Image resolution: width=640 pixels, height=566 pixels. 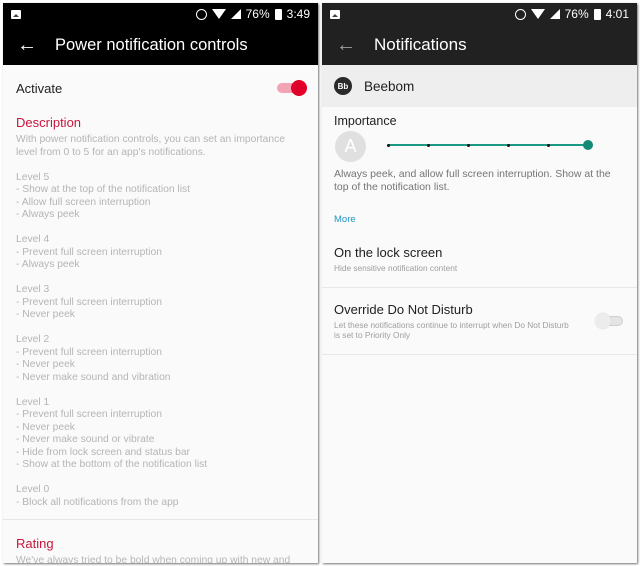 I want to click on level-title: Level 4, so click(x=33, y=239).